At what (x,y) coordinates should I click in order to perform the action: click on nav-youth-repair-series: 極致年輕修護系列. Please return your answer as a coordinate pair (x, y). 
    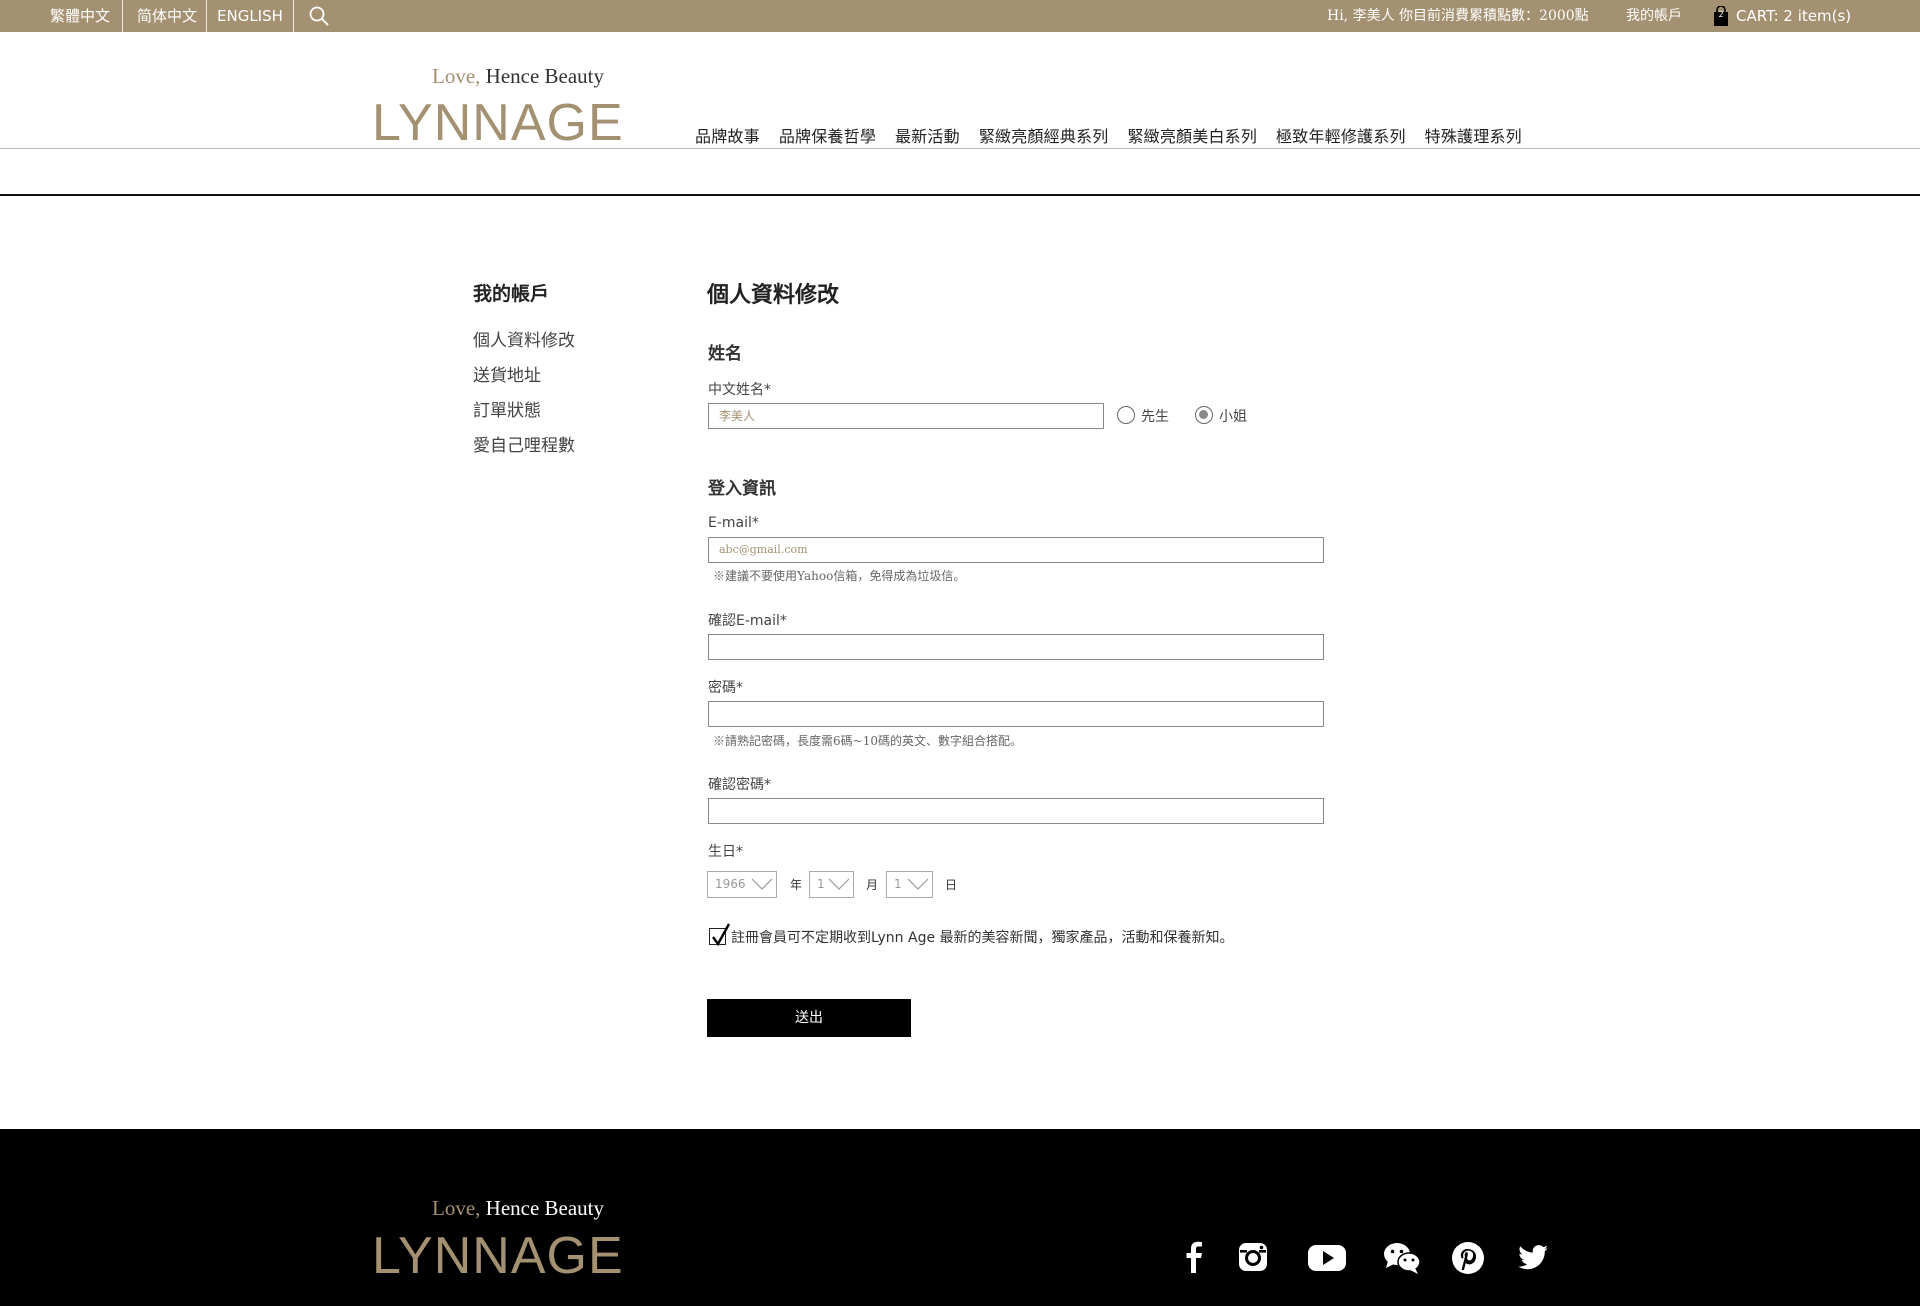
    Looking at the image, I should click on (1341, 134).